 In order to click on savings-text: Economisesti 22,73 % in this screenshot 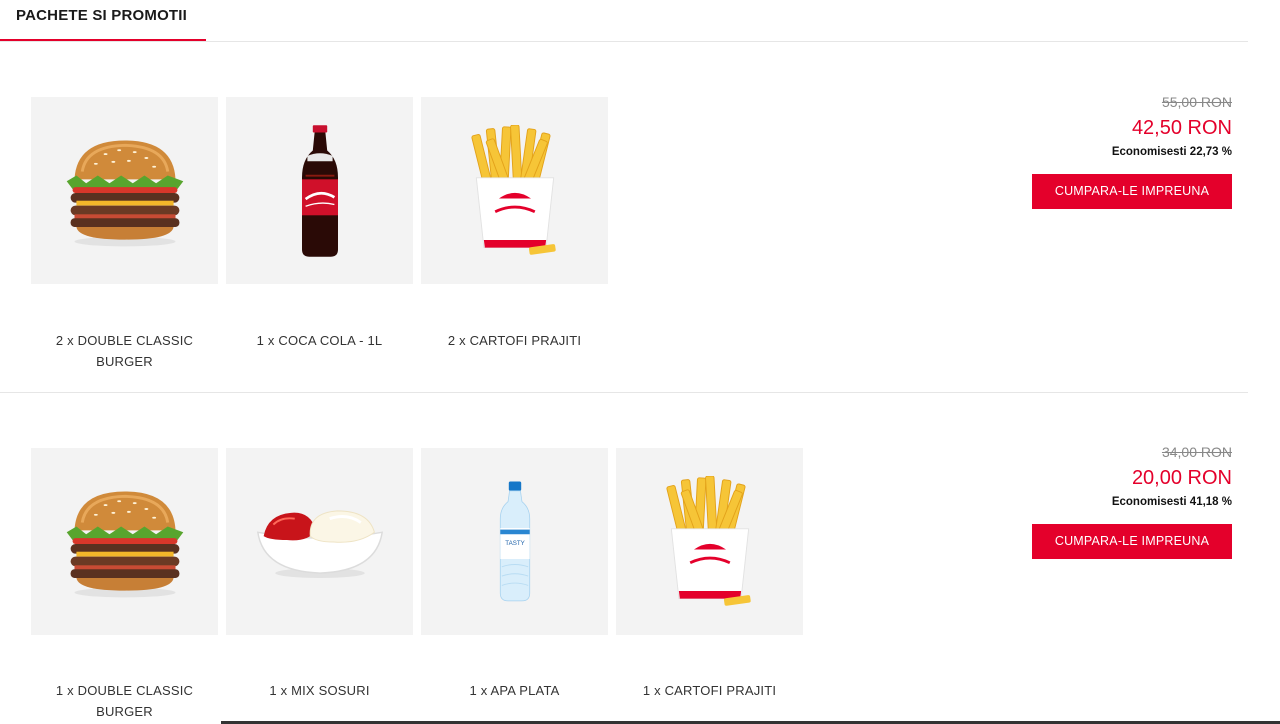, I will do `click(1171, 152)`.